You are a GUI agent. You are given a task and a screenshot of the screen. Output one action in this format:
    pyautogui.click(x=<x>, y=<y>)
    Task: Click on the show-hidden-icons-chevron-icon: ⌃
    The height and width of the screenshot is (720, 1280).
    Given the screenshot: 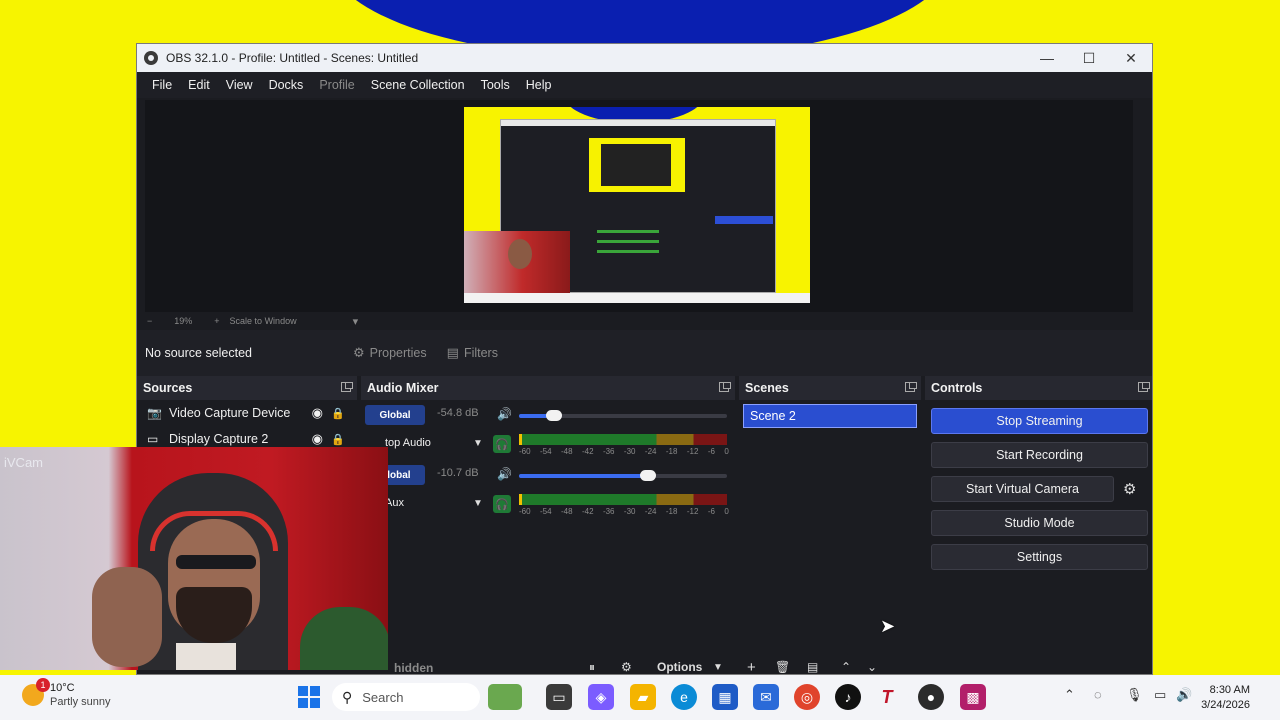 What is the action you would take?
    pyautogui.click(x=1069, y=695)
    